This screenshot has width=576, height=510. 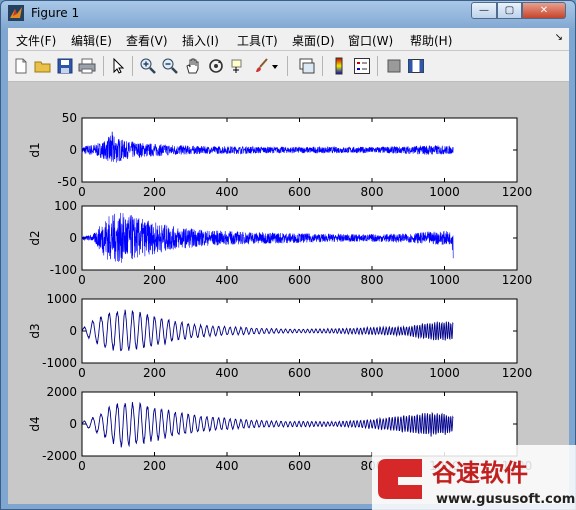 I want to click on show-plot-tools-icon, so click(x=416, y=66).